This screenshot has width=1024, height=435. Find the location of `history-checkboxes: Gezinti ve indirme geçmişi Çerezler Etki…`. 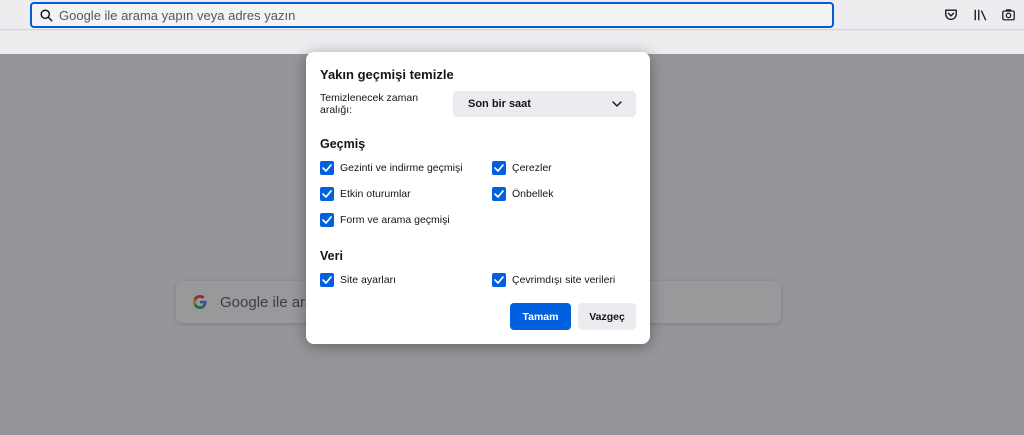

history-checkboxes: Gezinti ve indirme geçmişi Çerezler Etki… is located at coordinates (478, 194).